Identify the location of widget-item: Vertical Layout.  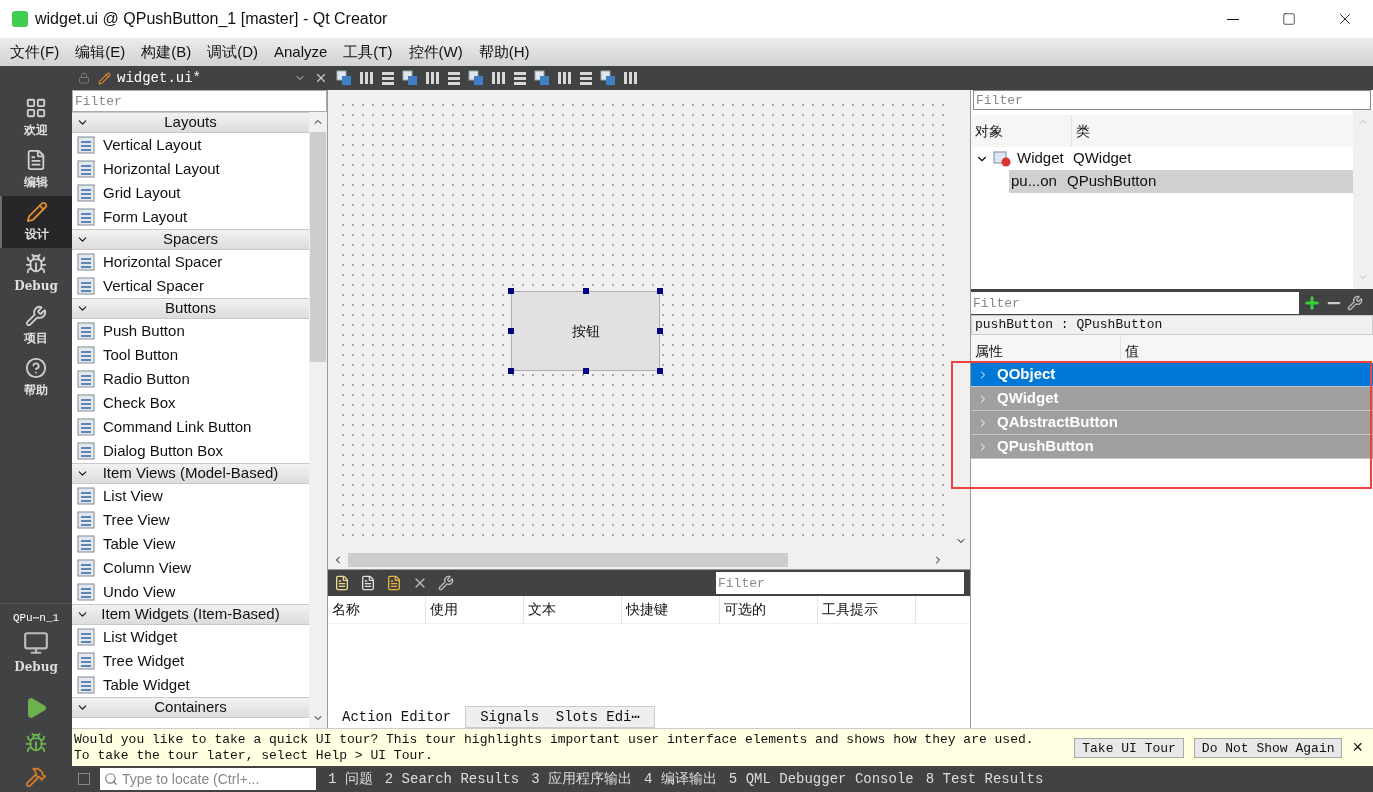
(152, 145).